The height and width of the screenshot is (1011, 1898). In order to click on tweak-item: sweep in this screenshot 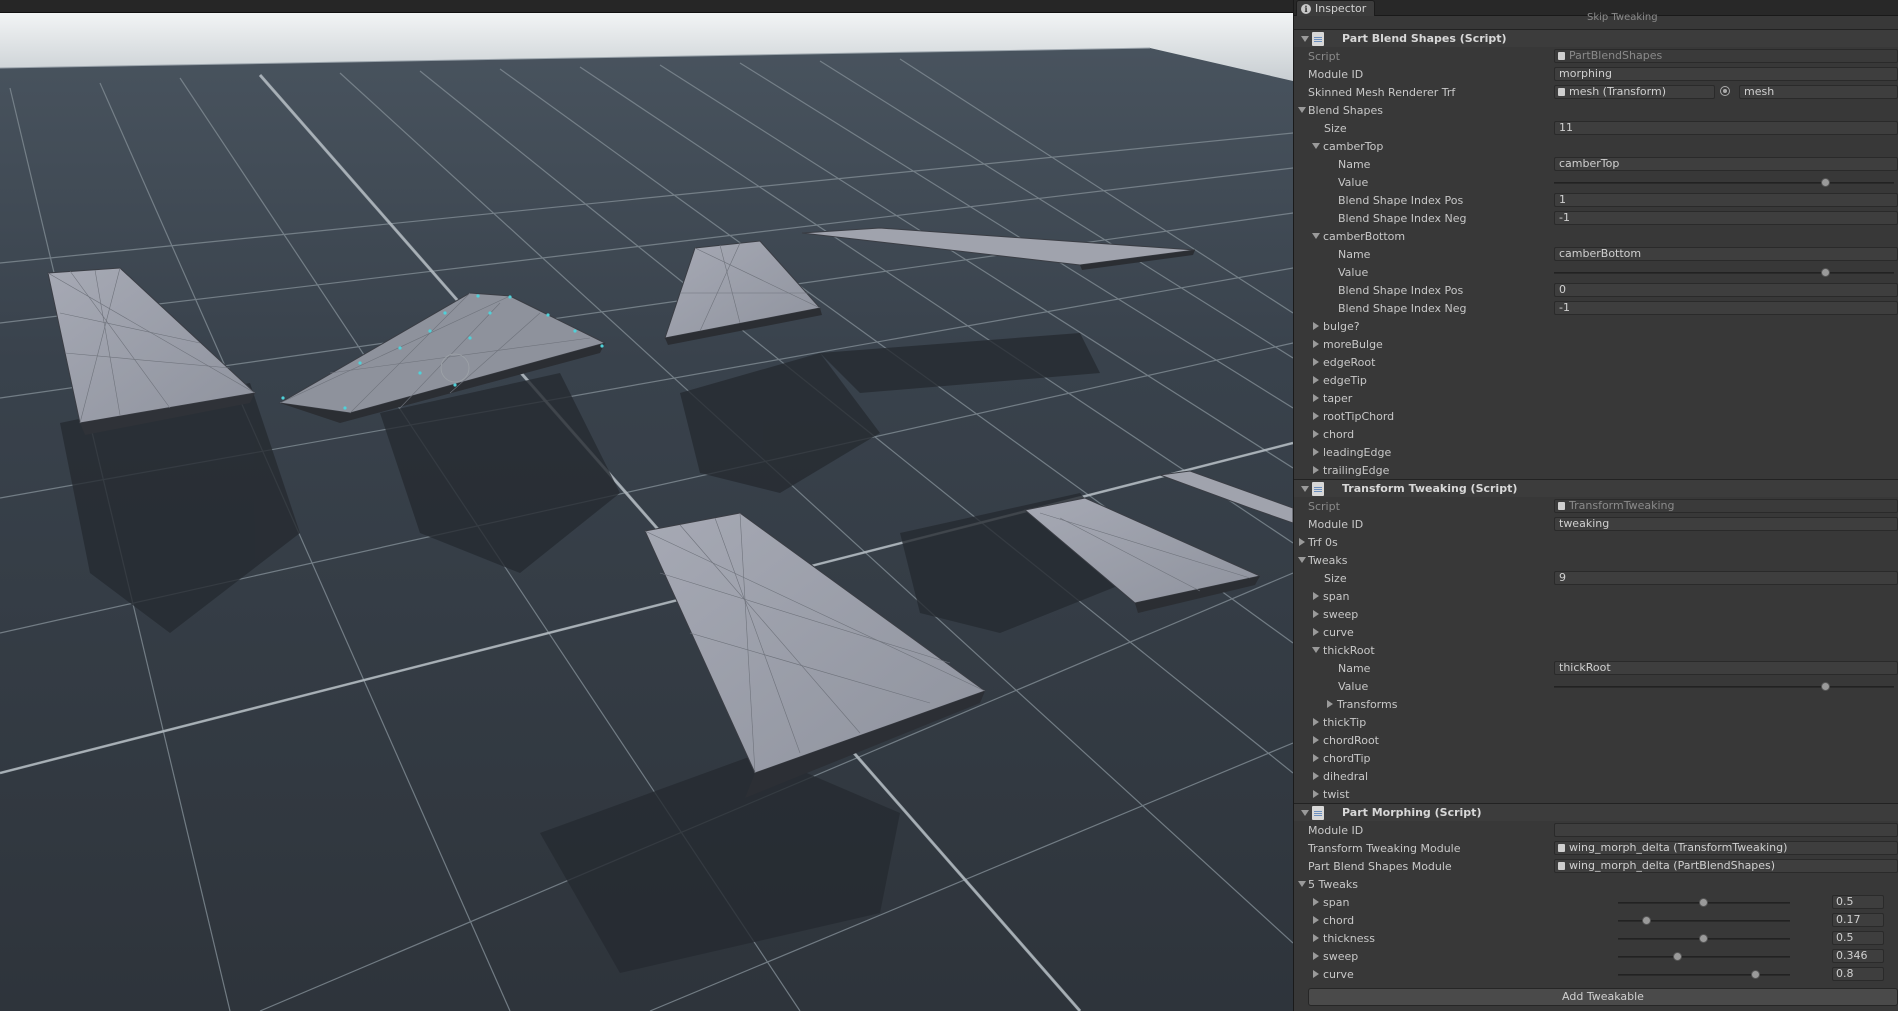, I will do `click(1596, 614)`.